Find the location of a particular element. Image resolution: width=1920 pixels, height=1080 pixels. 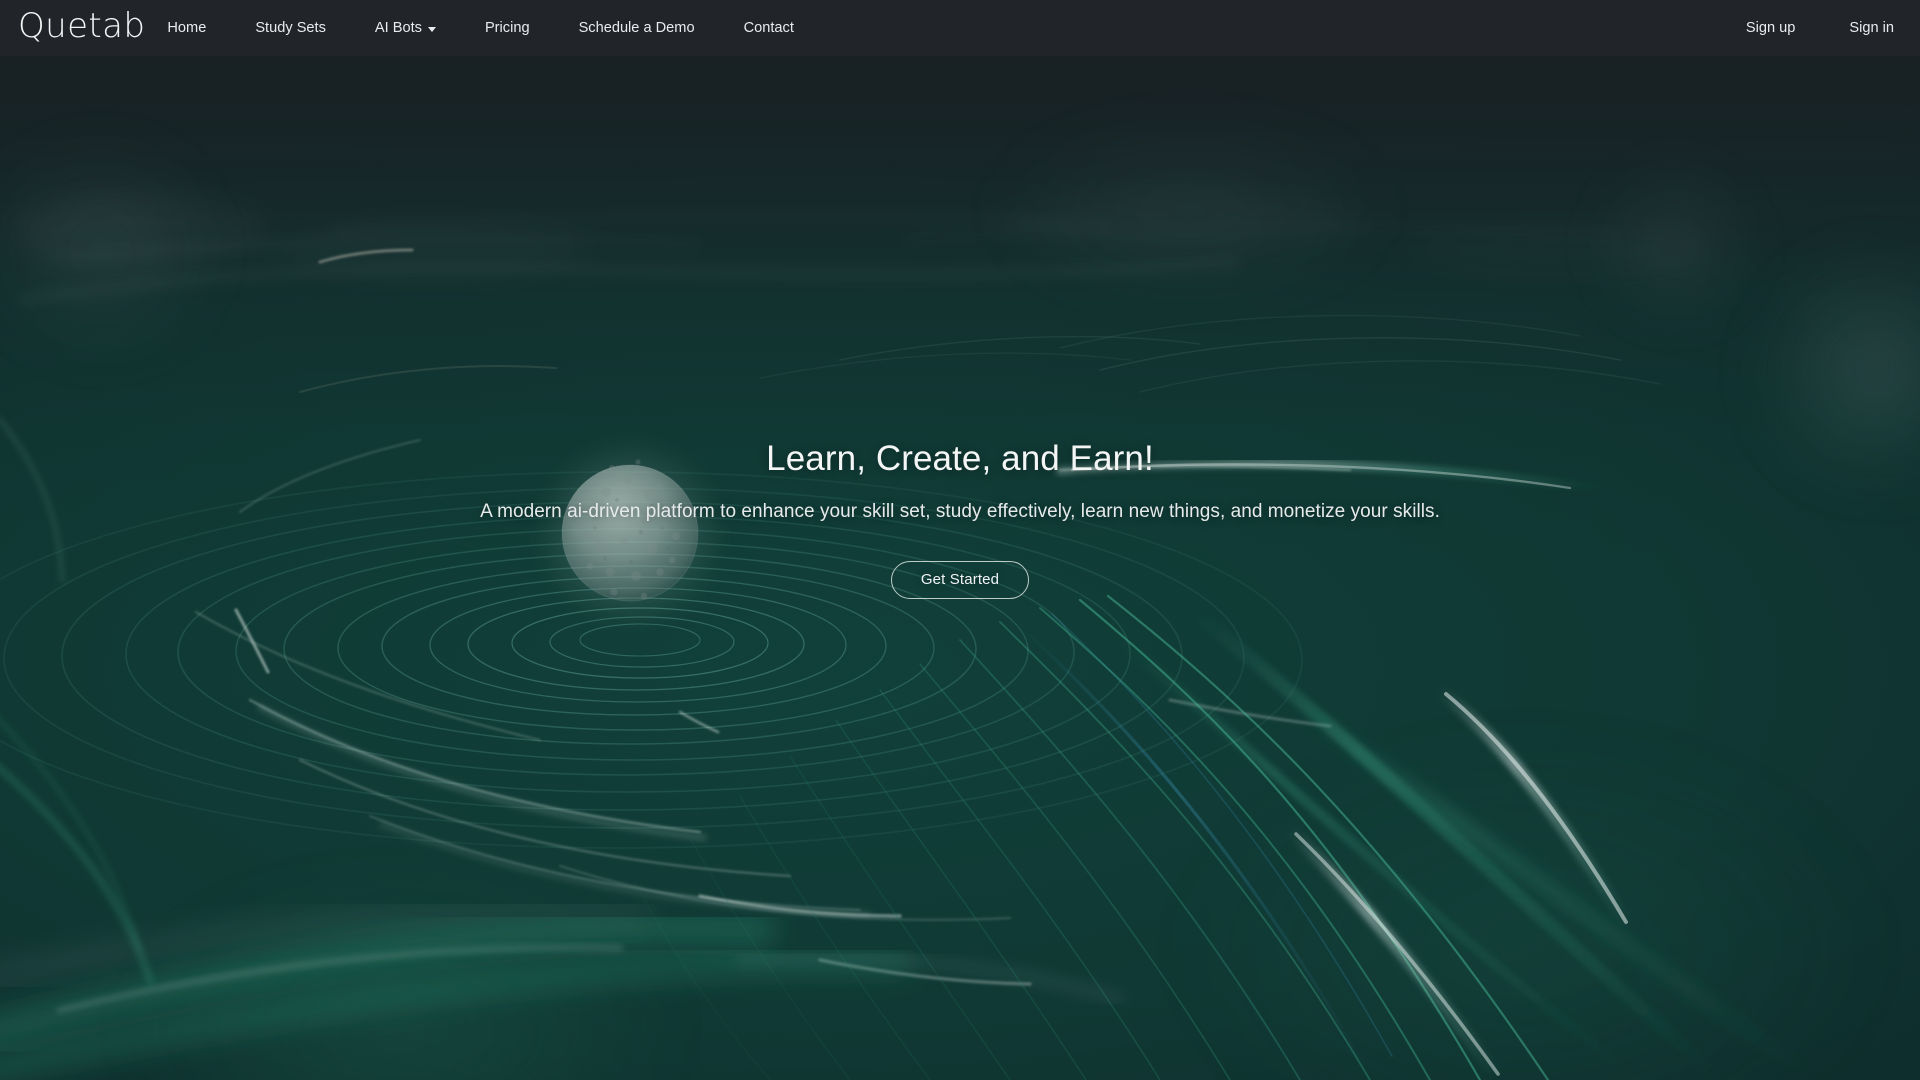

nav-link-ai-bots: AI Bots is located at coordinates (405, 28).